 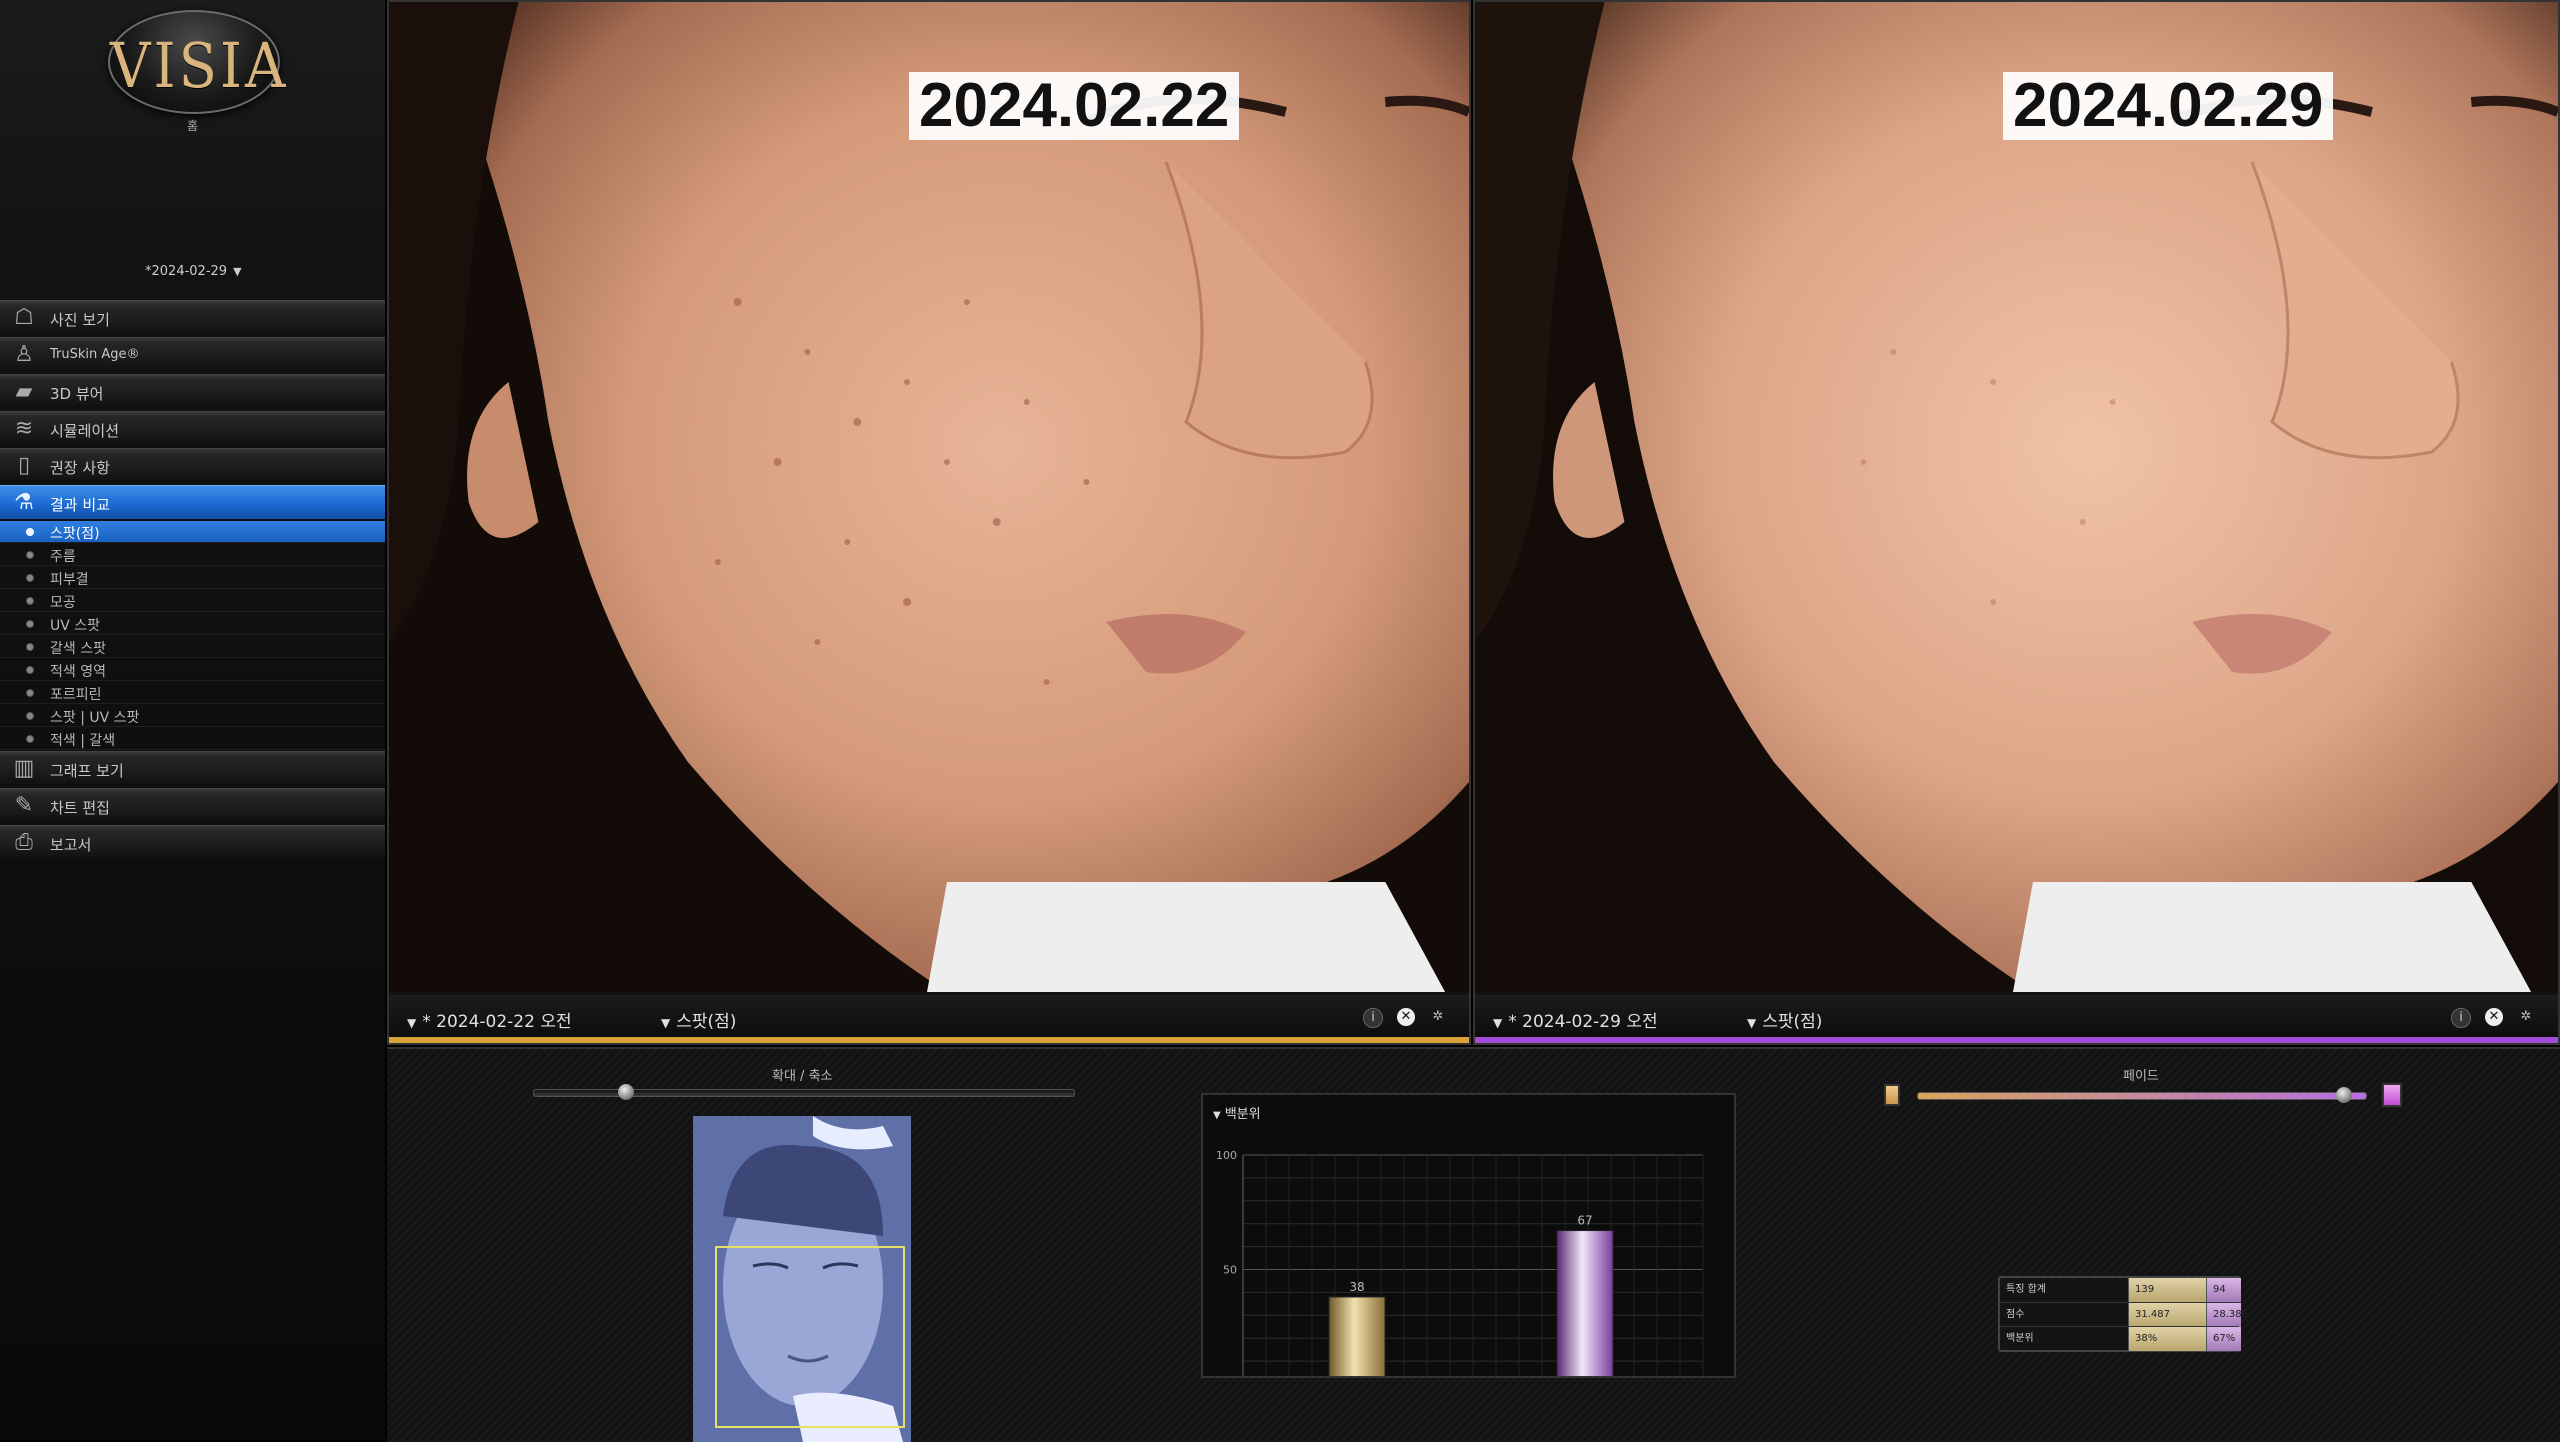 What do you see at coordinates (192, 502) in the screenshot?
I see `nav-compare-results: ⚗ 결과 비교` at bounding box center [192, 502].